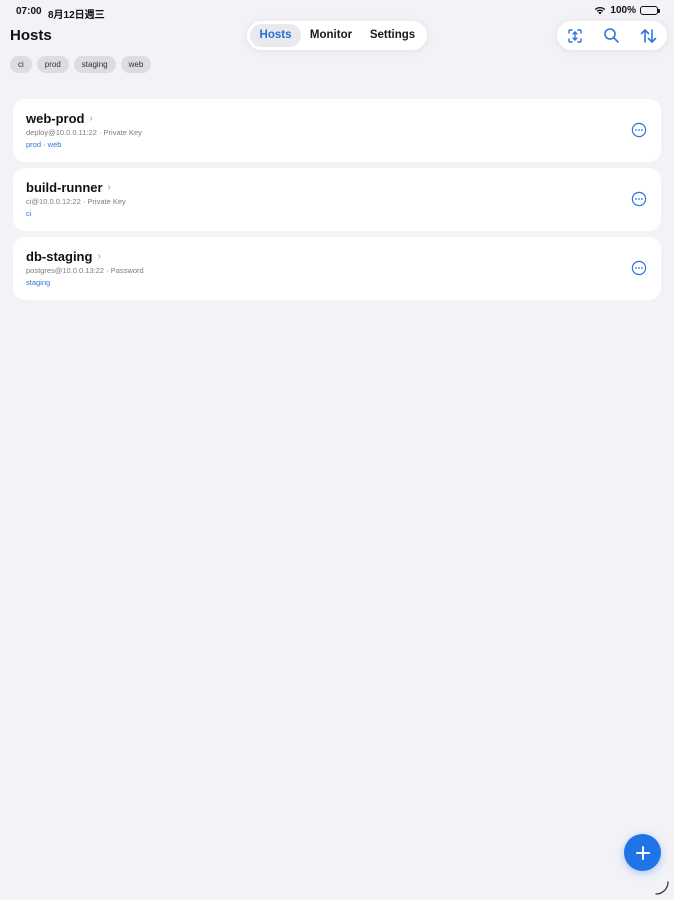 The width and height of the screenshot is (674, 900). I want to click on filter-chip-staging: staging, so click(94, 64).